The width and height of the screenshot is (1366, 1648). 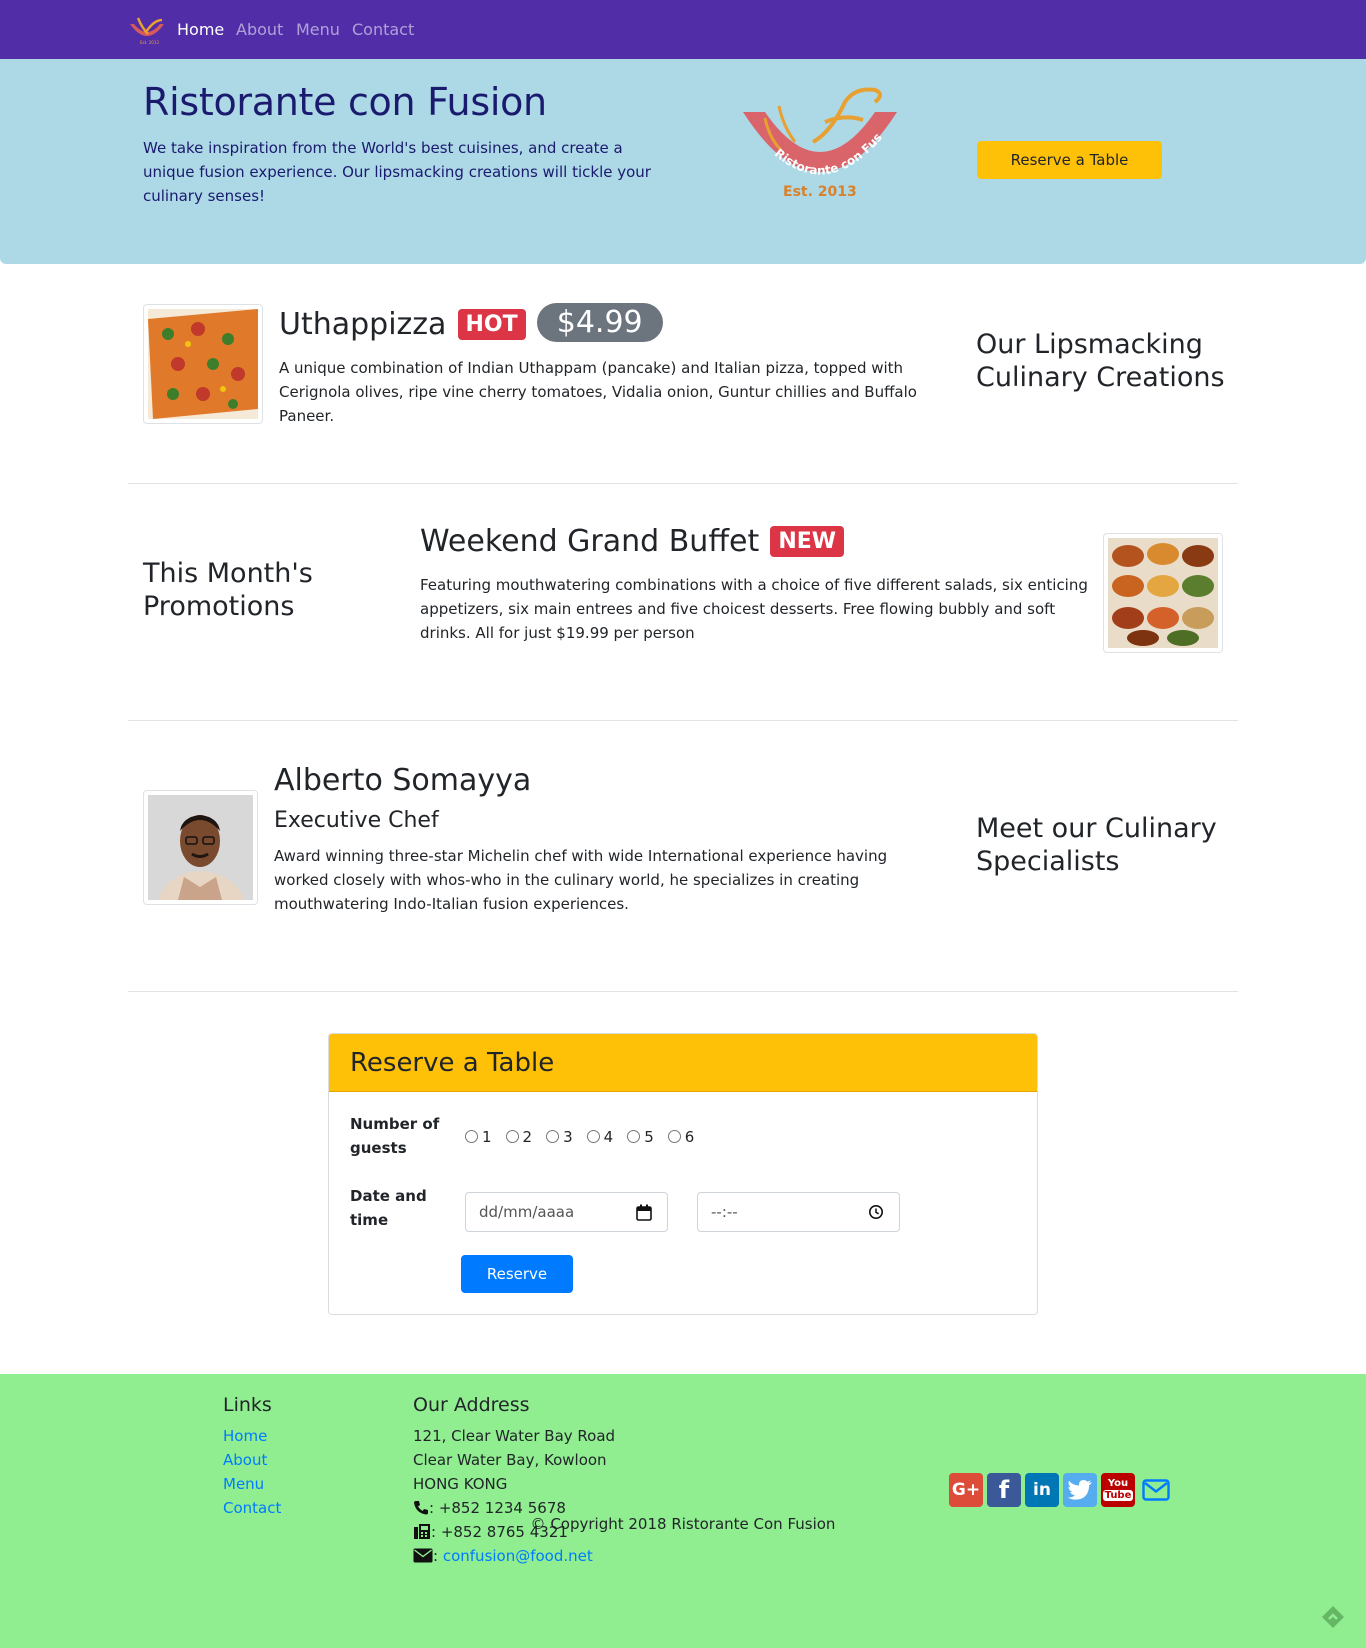 What do you see at coordinates (1042, 1490) in the screenshot?
I see `linkedin-icon: in` at bounding box center [1042, 1490].